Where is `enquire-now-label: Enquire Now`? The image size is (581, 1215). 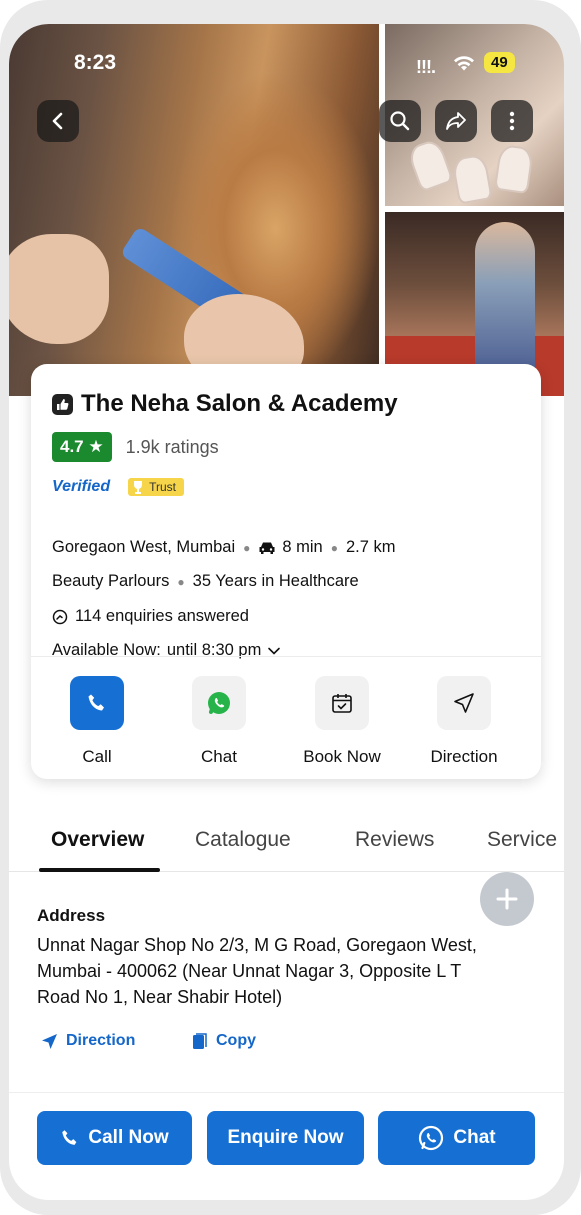 enquire-now-label: Enquire Now is located at coordinates (285, 1137).